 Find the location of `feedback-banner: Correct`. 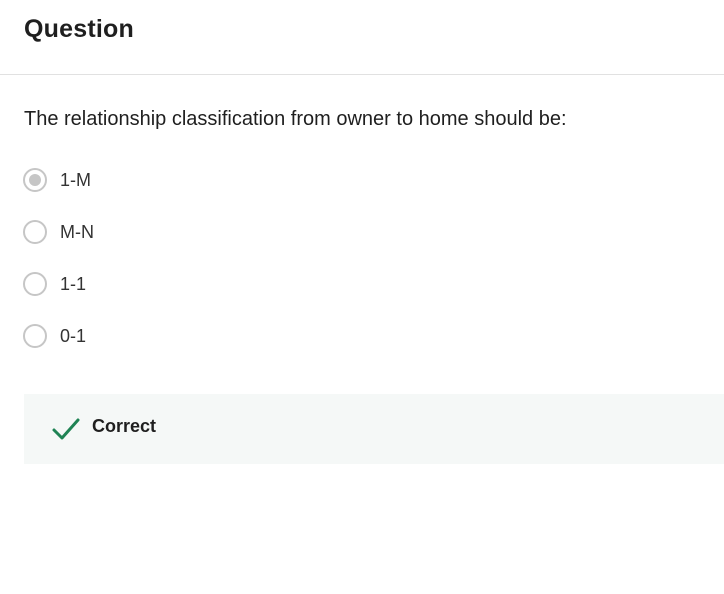

feedback-banner: Correct is located at coordinates (374, 429).